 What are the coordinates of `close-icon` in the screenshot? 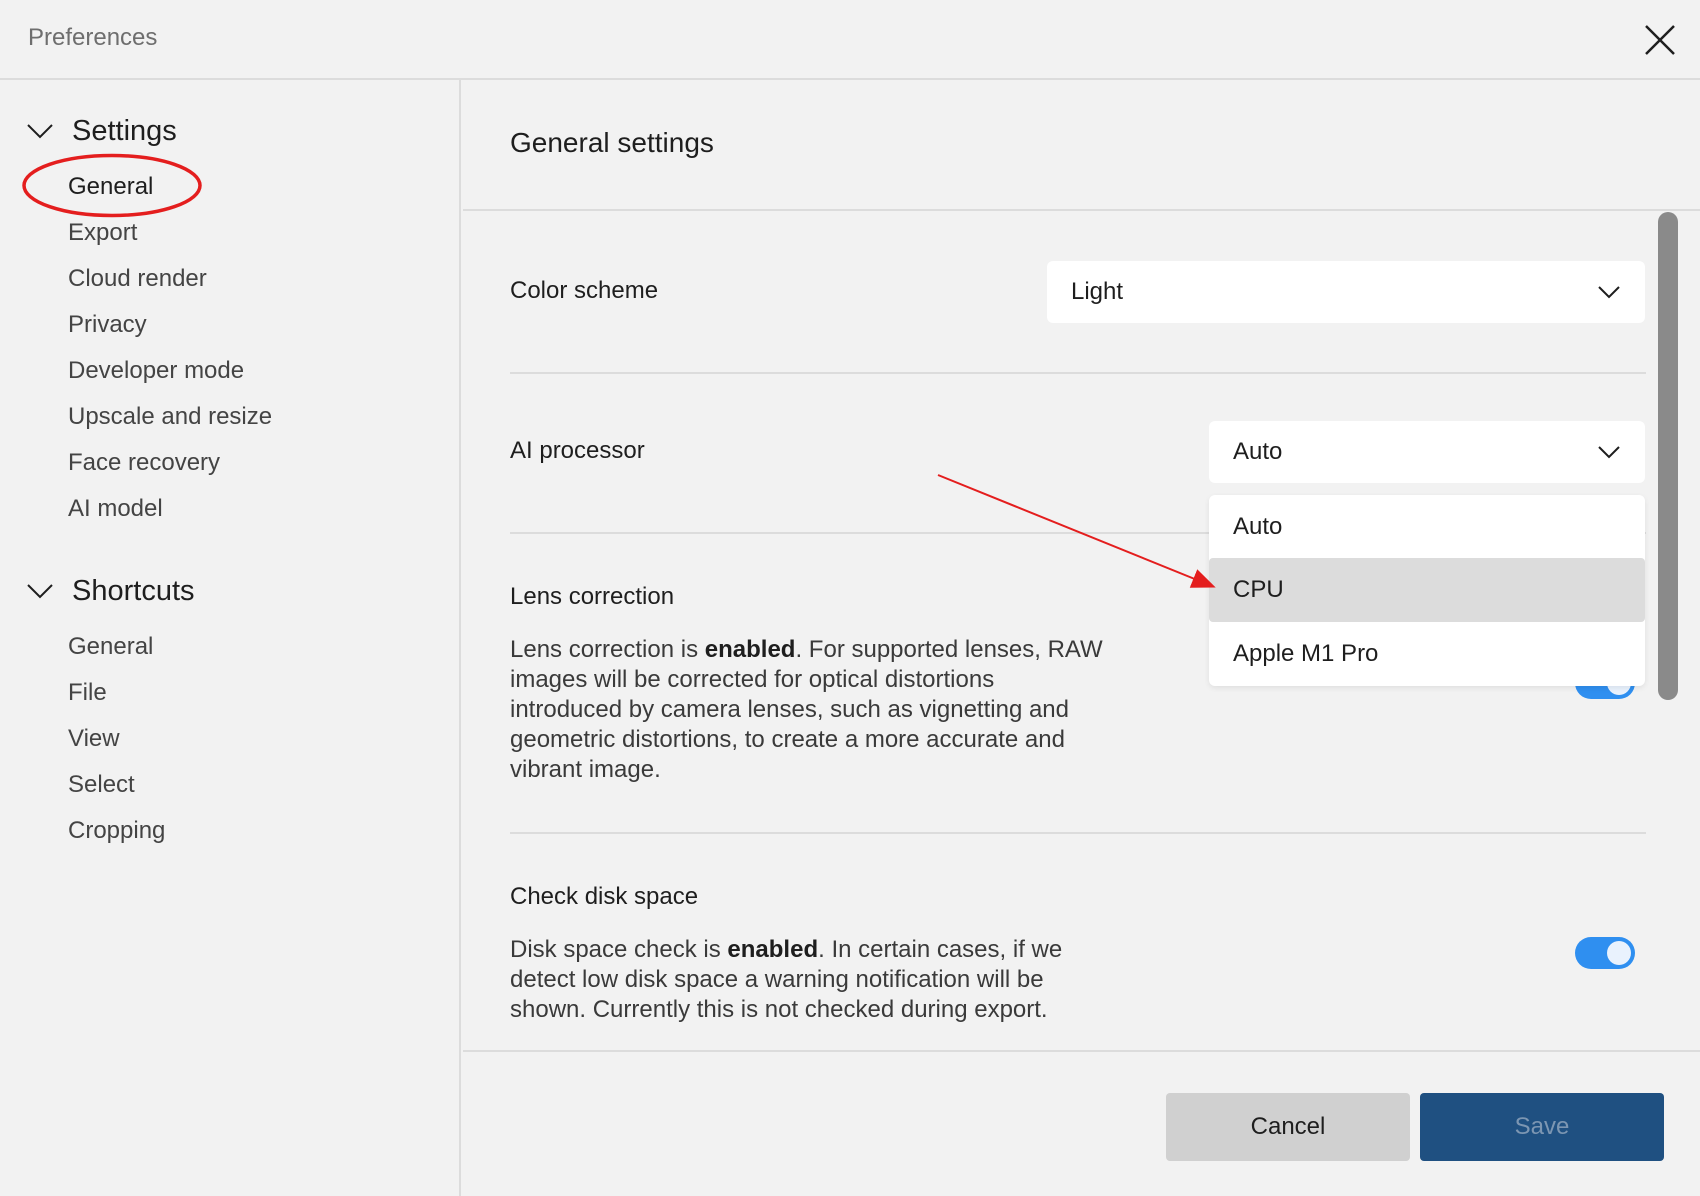 It's located at (1660, 40).